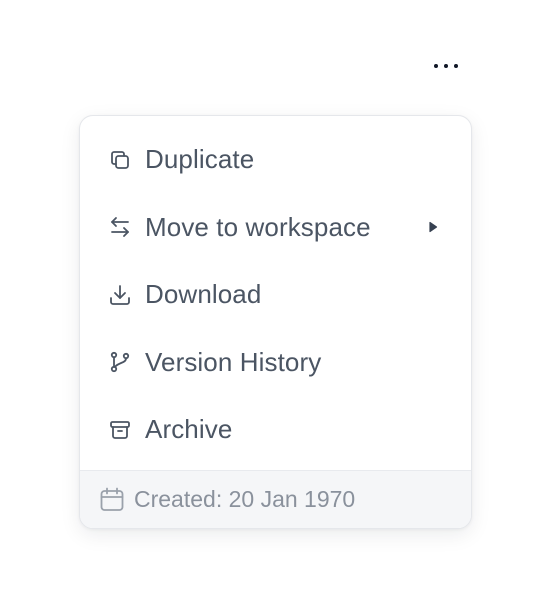 This screenshot has width=552, height=614. What do you see at coordinates (112, 500) in the screenshot?
I see `calendar-icon` at bounding box center [112, 500].